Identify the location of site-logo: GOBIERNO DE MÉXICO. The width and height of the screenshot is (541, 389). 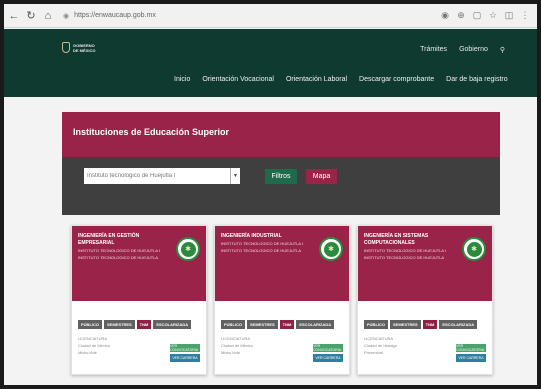
(80, 47).